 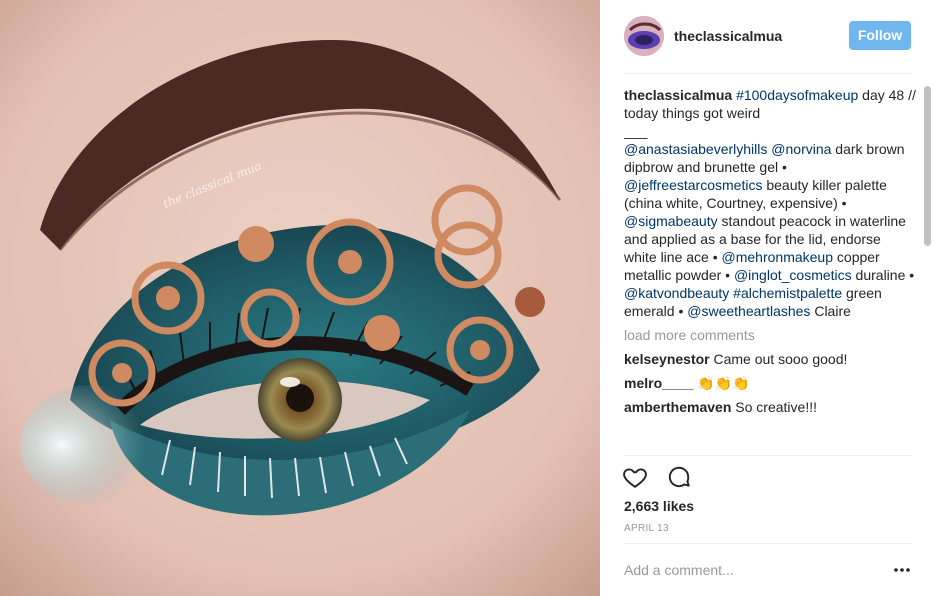 I want to click on caption-link: @katvondbeauty, so click(x=676, y=293).